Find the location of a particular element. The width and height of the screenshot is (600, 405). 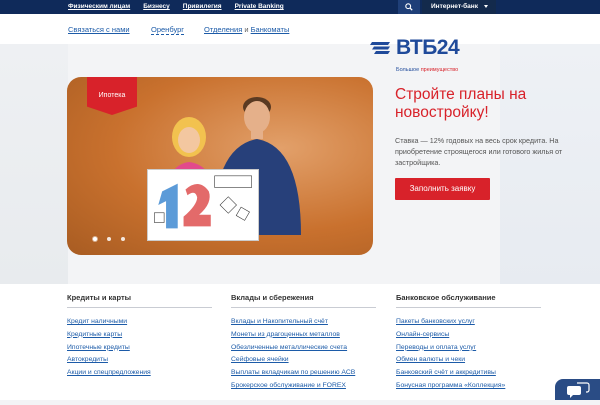

list-item: Кредит наличными is located at coordinates (139, 322).